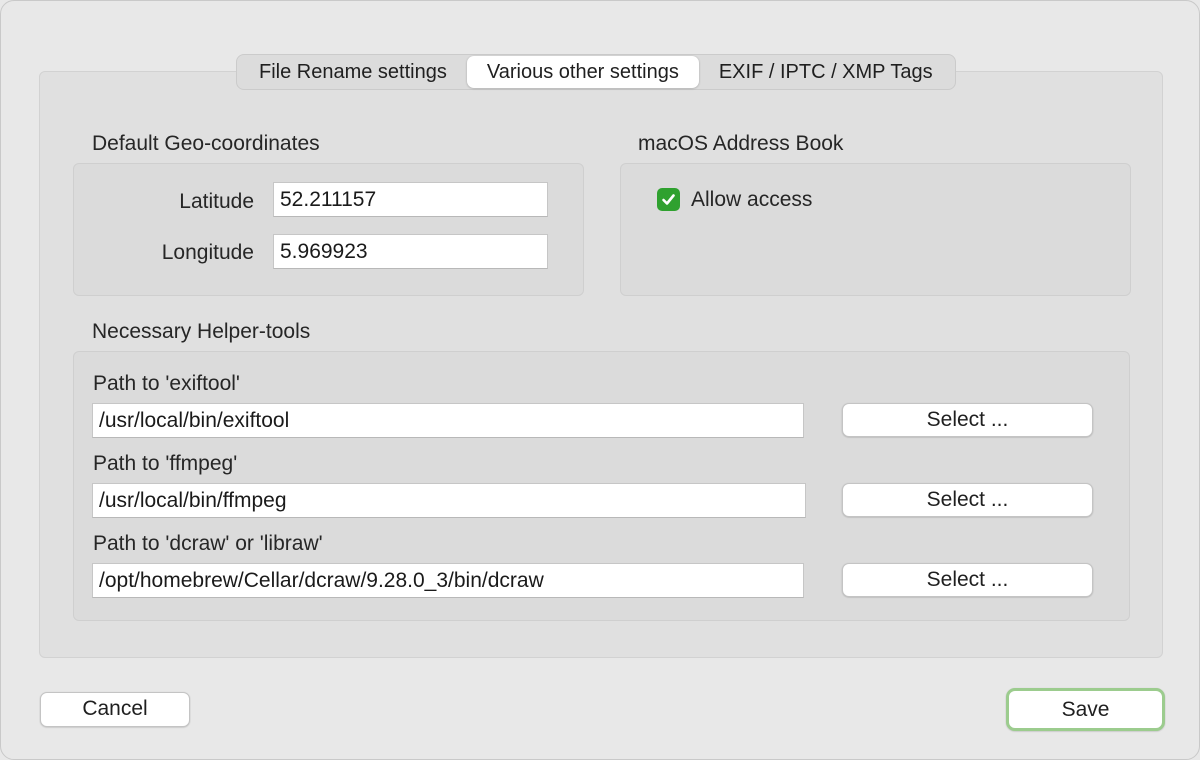 This screenshot has height=760, width=1200. I want to click on geo-section-title: Default Geo-coordinates, so click(206, 143).